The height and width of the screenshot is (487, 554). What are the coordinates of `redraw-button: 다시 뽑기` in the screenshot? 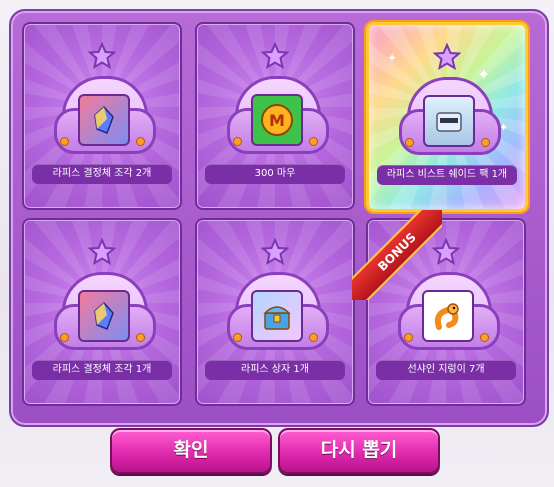 It's located at (359, 451).